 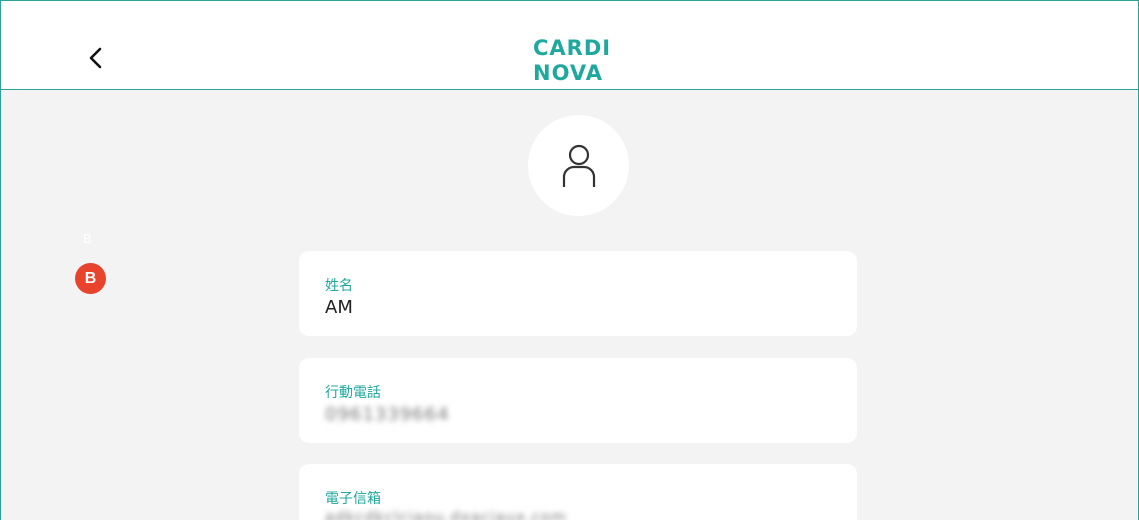 I want to click on avatar, so click(x=578, y=165).